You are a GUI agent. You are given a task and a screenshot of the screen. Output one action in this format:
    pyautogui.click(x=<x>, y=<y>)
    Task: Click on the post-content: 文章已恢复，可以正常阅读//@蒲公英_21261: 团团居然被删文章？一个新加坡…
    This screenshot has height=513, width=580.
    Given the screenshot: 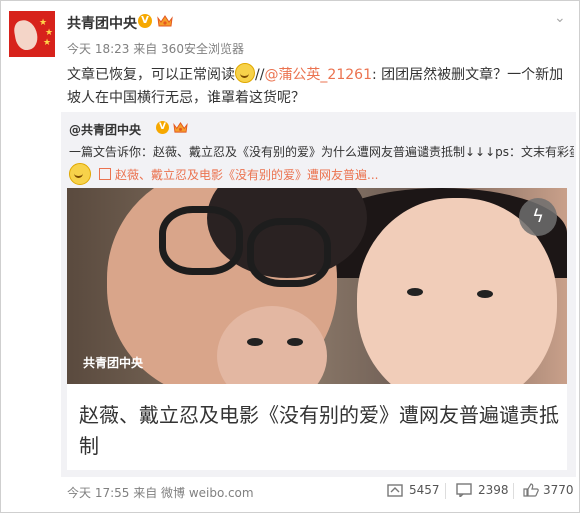 What is the action you would take?
    pyautogui.click(x=317, y=86)
    